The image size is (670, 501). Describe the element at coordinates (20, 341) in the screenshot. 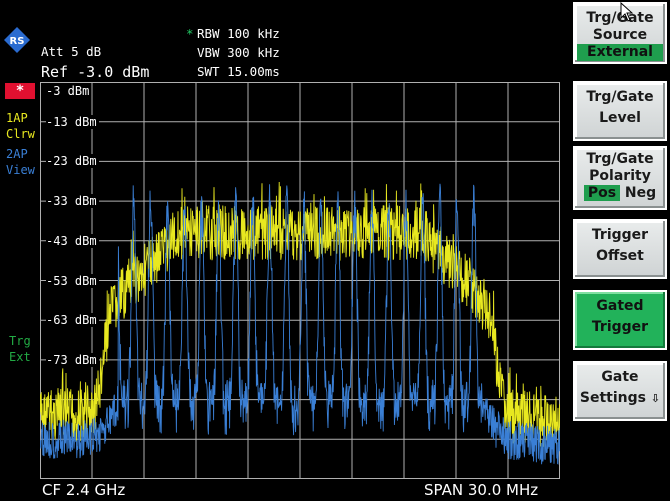

I see `trigger-label: Trg` at that location.